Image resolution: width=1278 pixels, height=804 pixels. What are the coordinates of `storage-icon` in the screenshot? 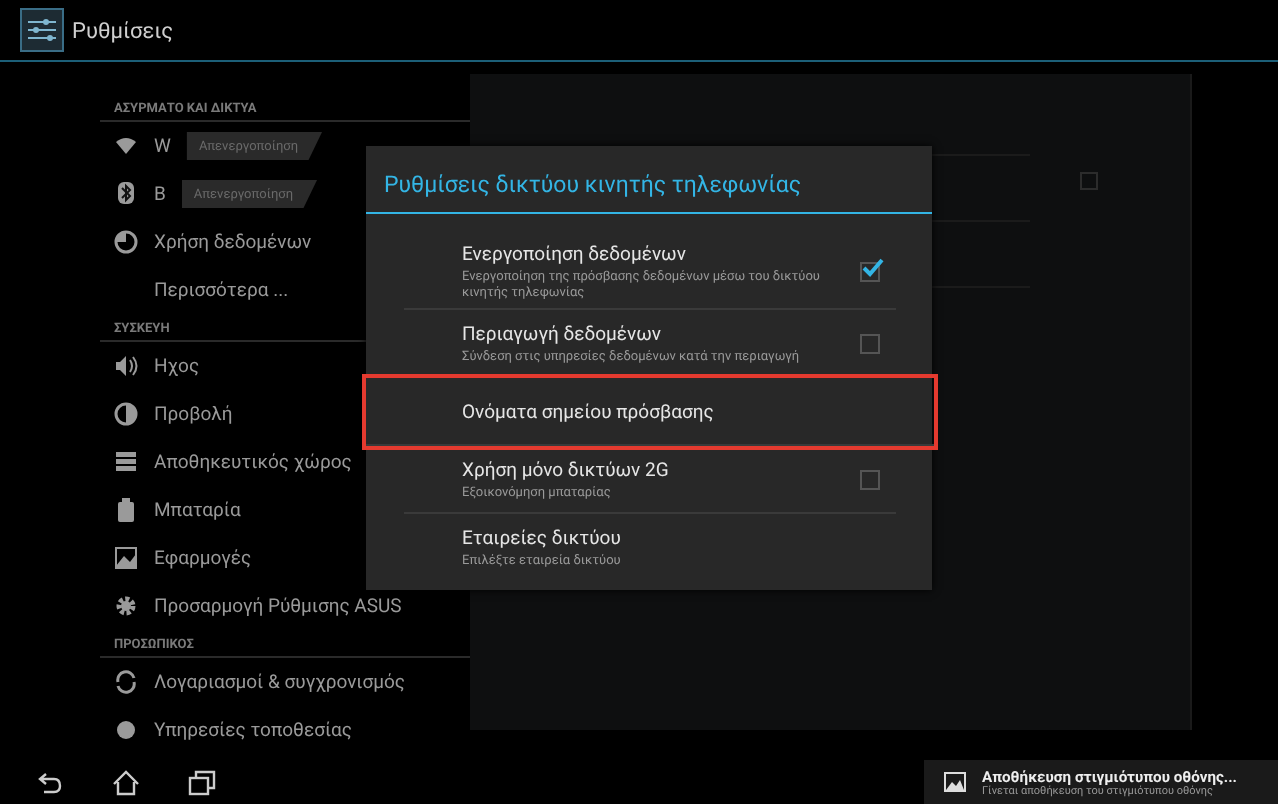 It's located at (126, 462).